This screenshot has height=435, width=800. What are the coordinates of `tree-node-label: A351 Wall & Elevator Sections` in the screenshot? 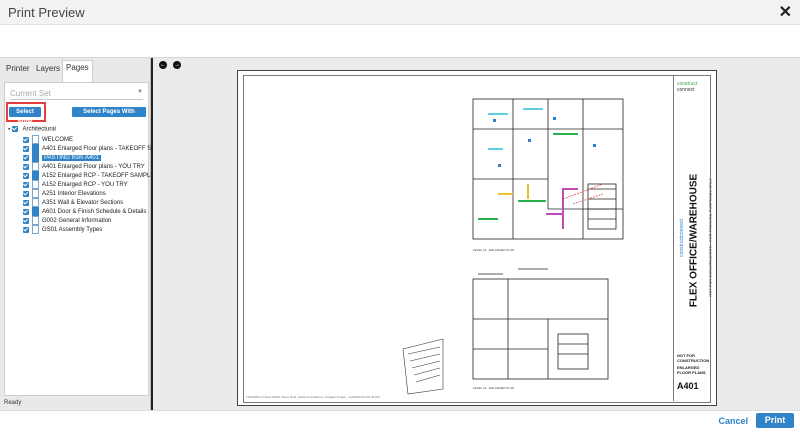 It's located at (83, 203).